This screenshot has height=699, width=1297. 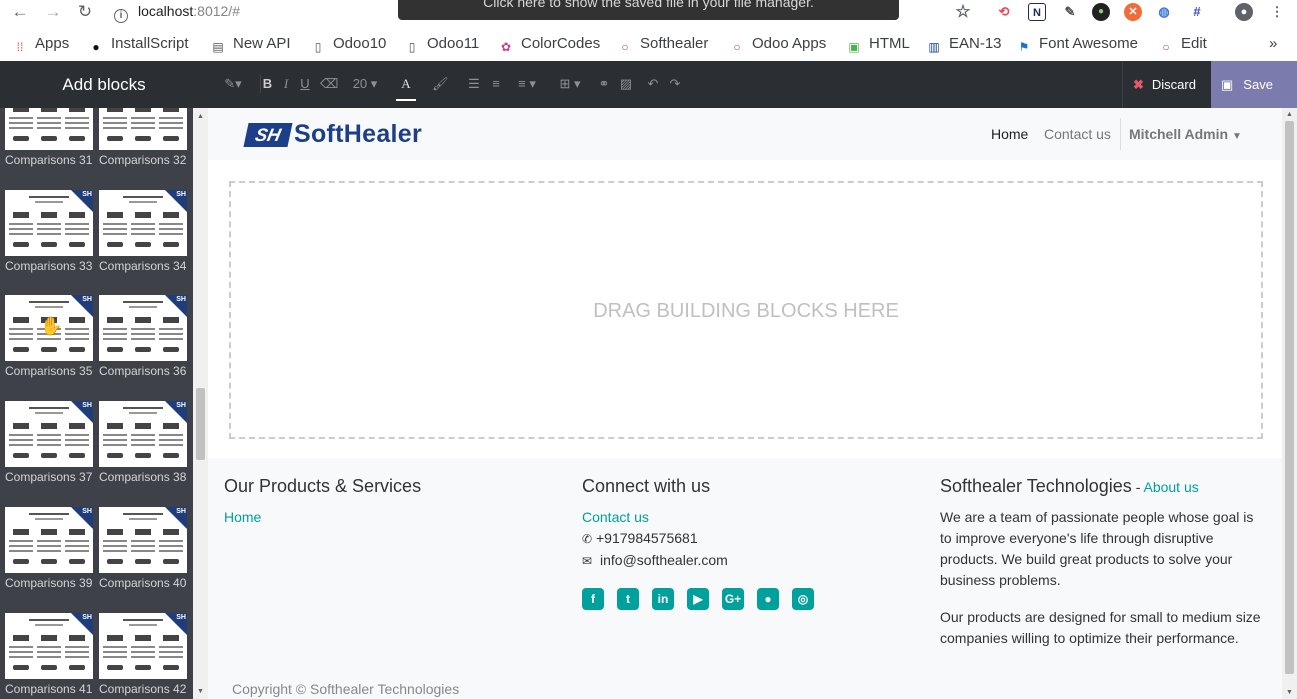 I want to click on html-icon: ▣, so click(x=854, y=47).